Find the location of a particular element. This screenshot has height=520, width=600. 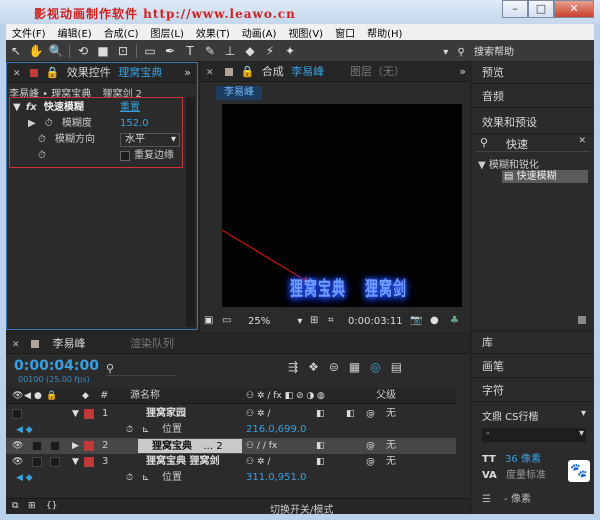

fx-icon: fx is located at coordinates (31, 107).